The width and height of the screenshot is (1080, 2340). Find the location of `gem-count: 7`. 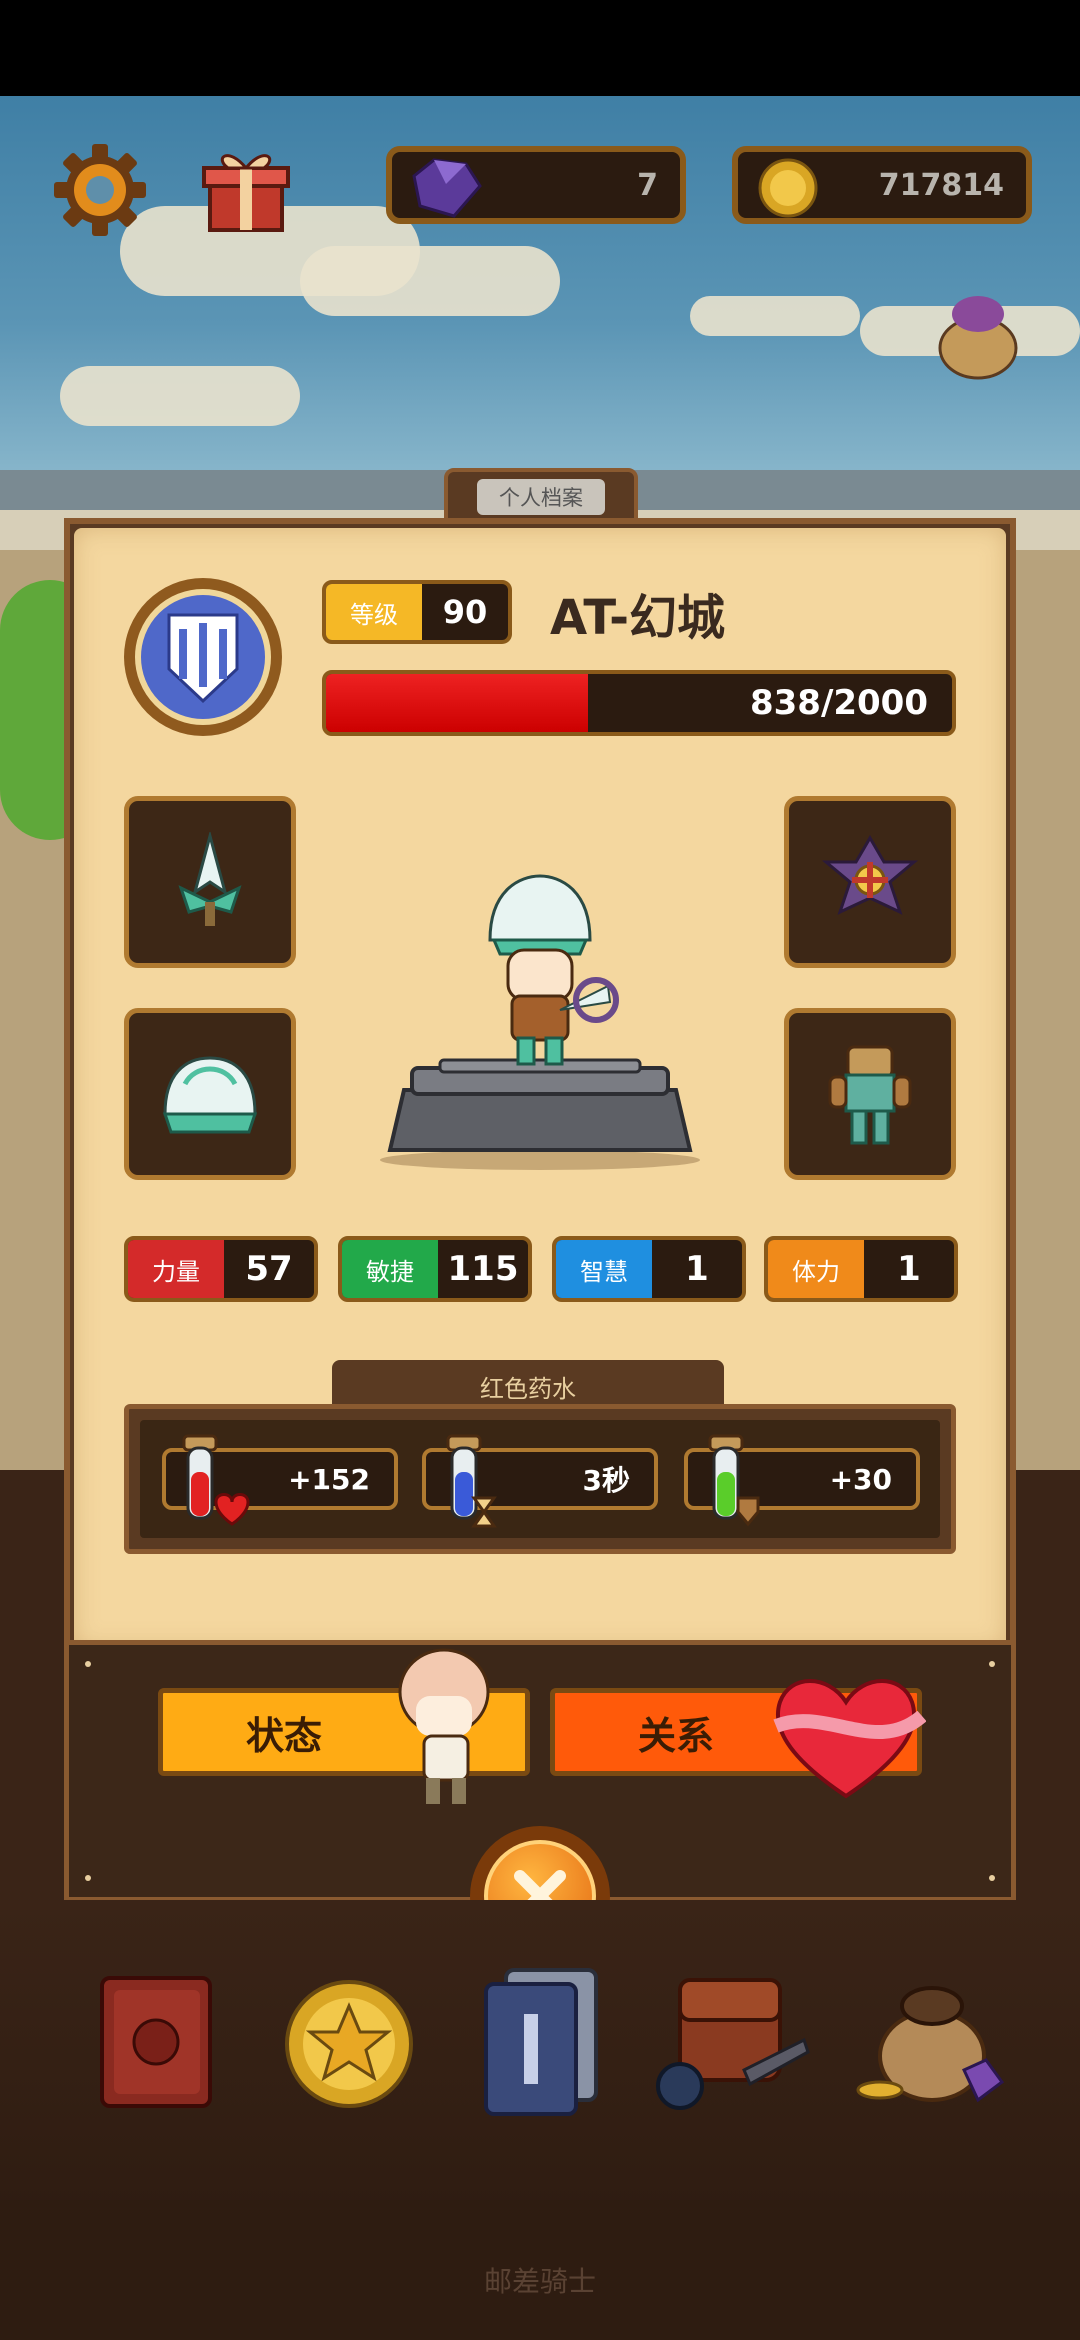

gem-count: 7 is located at coordinates (647, 185).